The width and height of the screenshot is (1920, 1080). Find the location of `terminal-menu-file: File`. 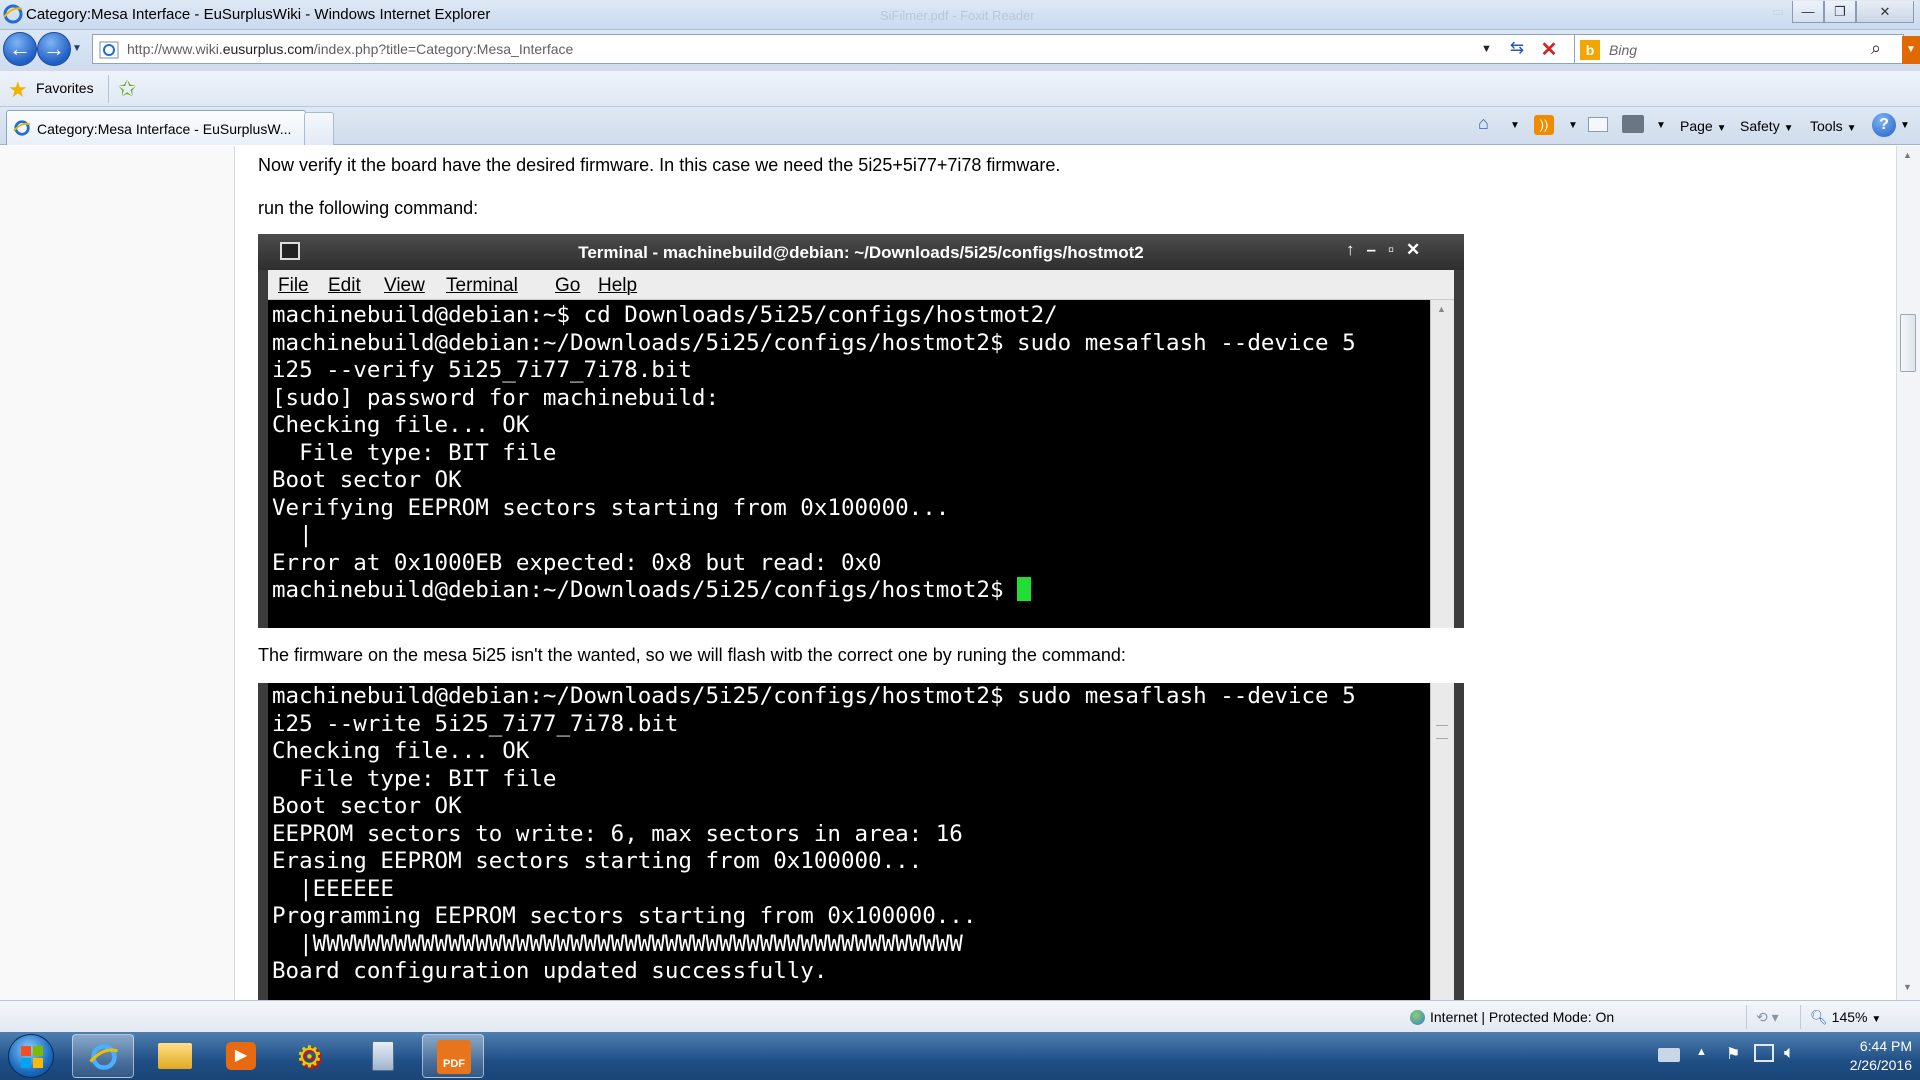

terminal-menu-file: File is located at coordinates (293, 285).